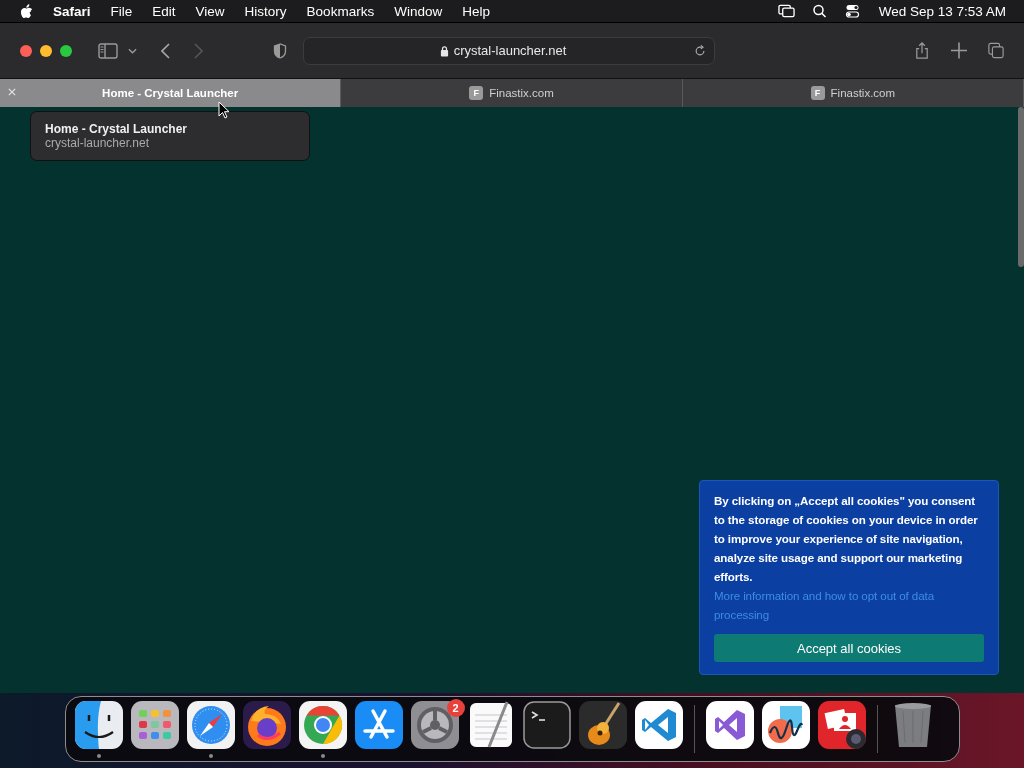 The height and width of the screenshot is (768, 1024). What do you see at coordinates (700, 50) in the screenshot?
I see `reload-icon` at bounding box center [700, 50].